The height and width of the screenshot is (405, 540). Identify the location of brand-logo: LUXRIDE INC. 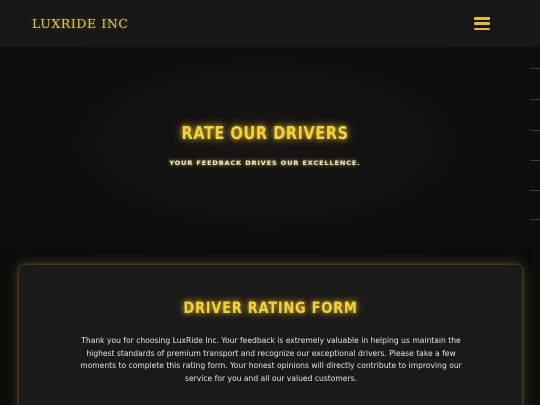
(80, 23).